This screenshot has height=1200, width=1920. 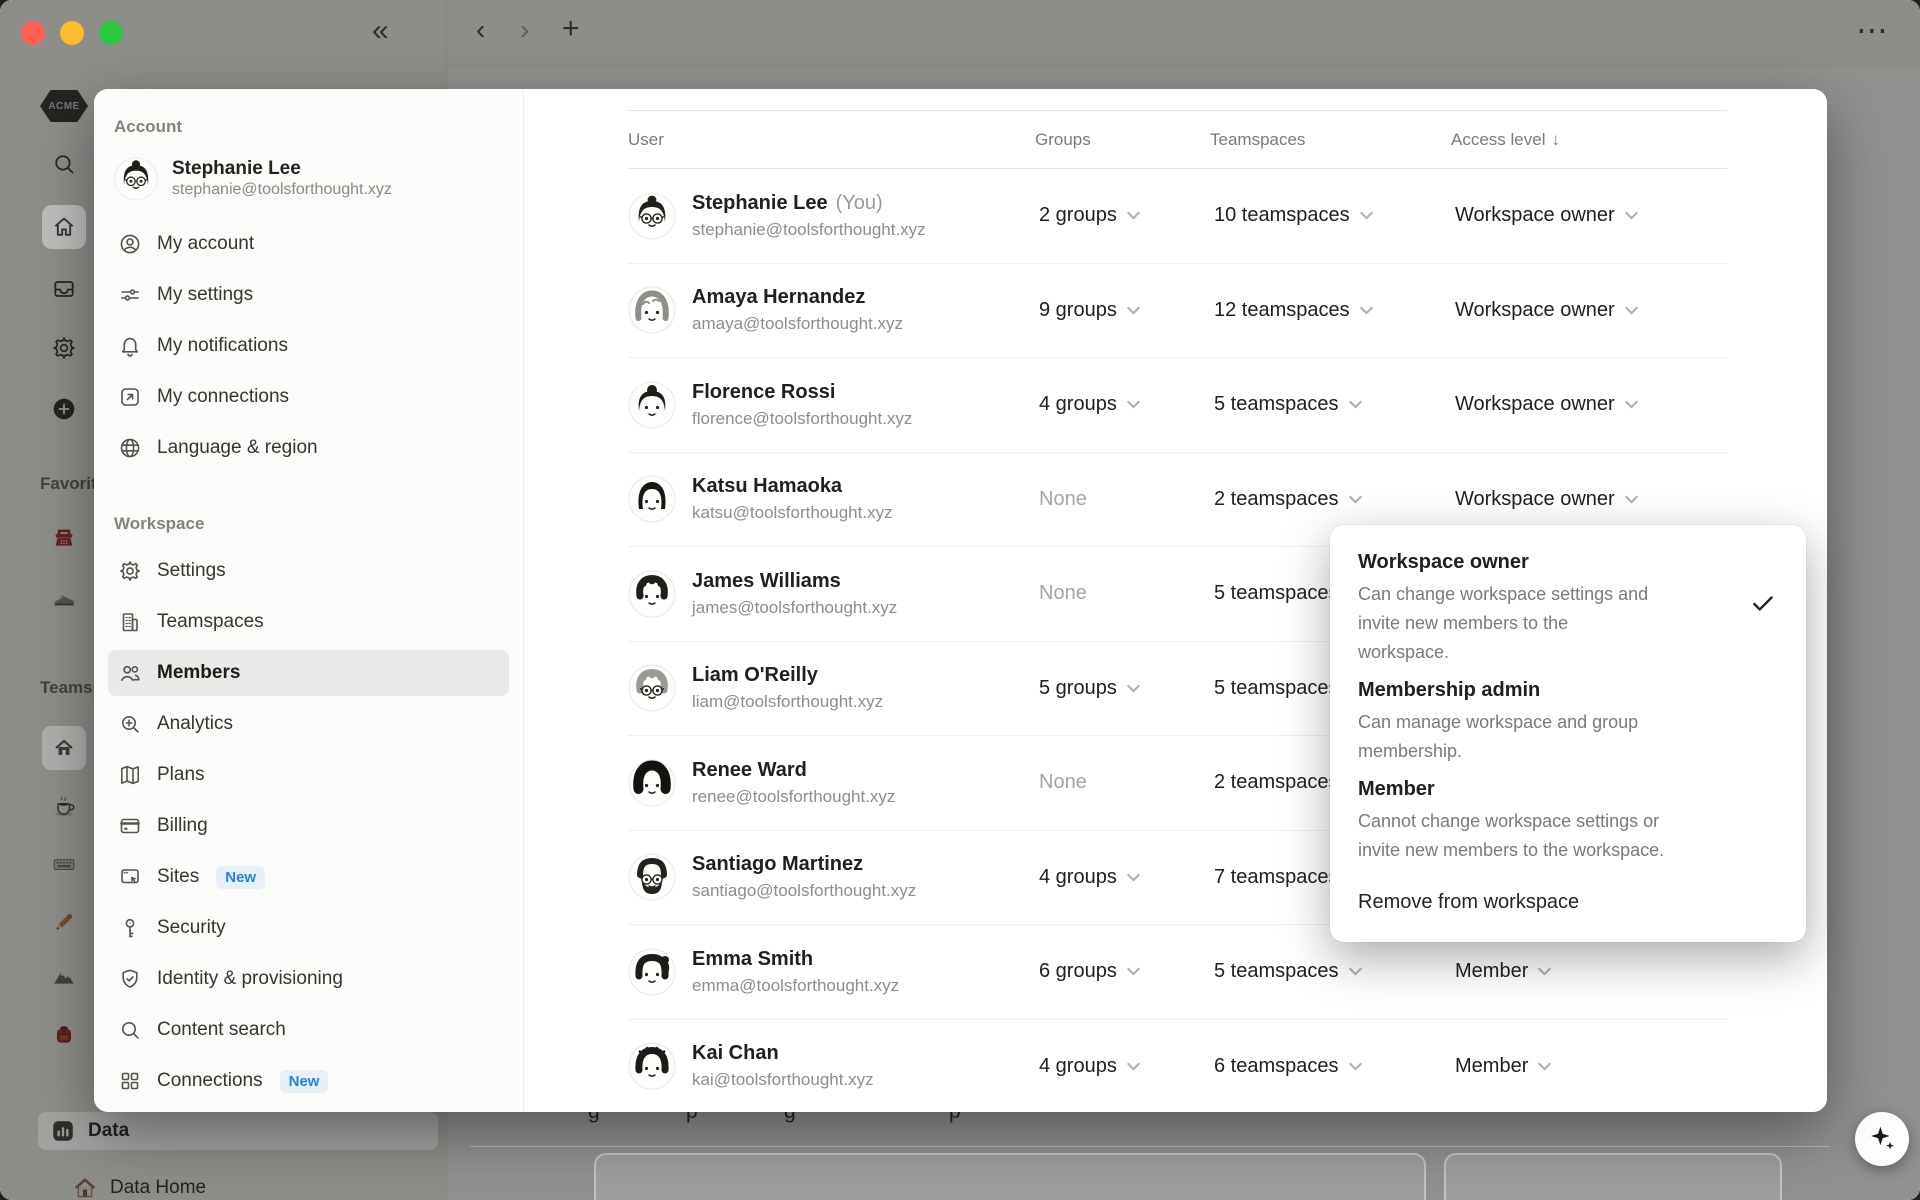 What do you see at coordinates (1330, 140) in the screenshot?
I see `column-teamspaces: Teamspaces` at bounding box center [1330, 140].